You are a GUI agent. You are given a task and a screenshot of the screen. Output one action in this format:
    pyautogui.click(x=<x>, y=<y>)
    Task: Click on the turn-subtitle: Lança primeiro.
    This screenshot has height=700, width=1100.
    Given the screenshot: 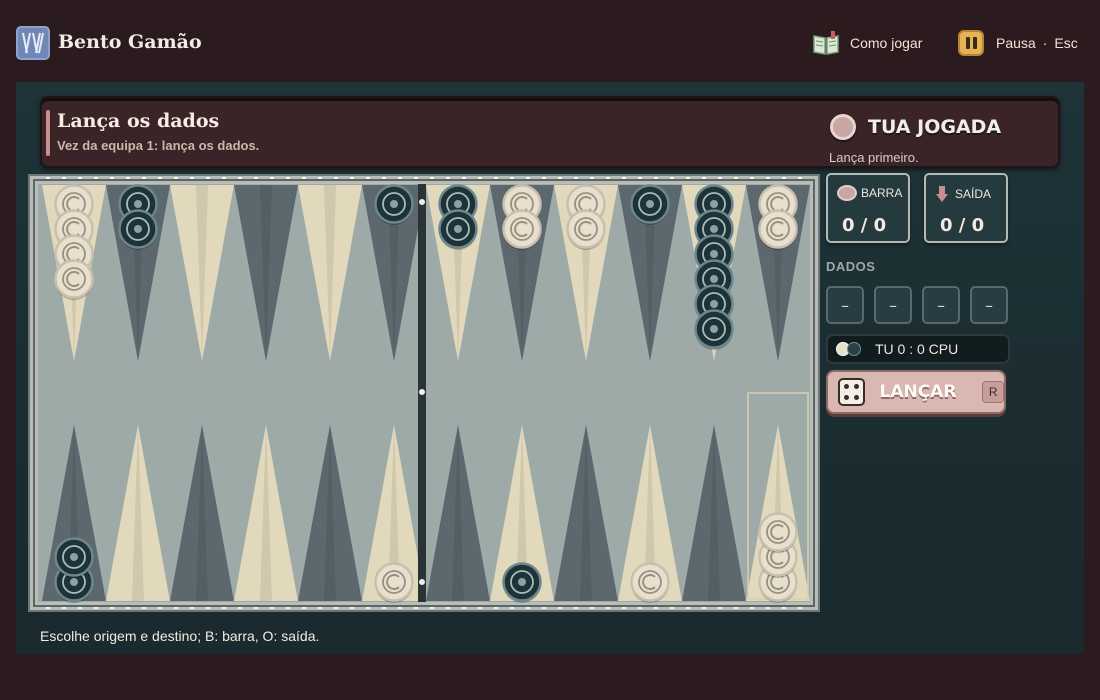 What is the action you would take?
    pyautogui.click(x=874, y=157)
    